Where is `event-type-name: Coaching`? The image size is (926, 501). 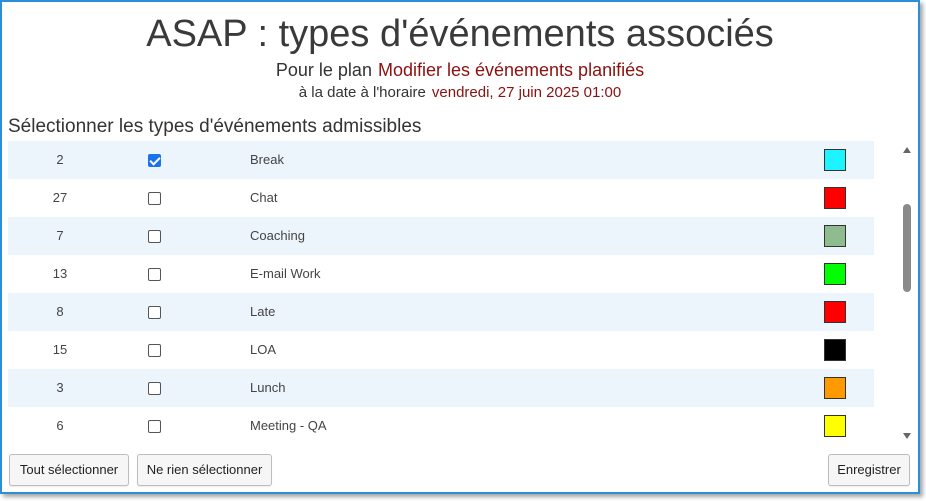 event-type-name: Coaching is located at coordinates (277, 235).